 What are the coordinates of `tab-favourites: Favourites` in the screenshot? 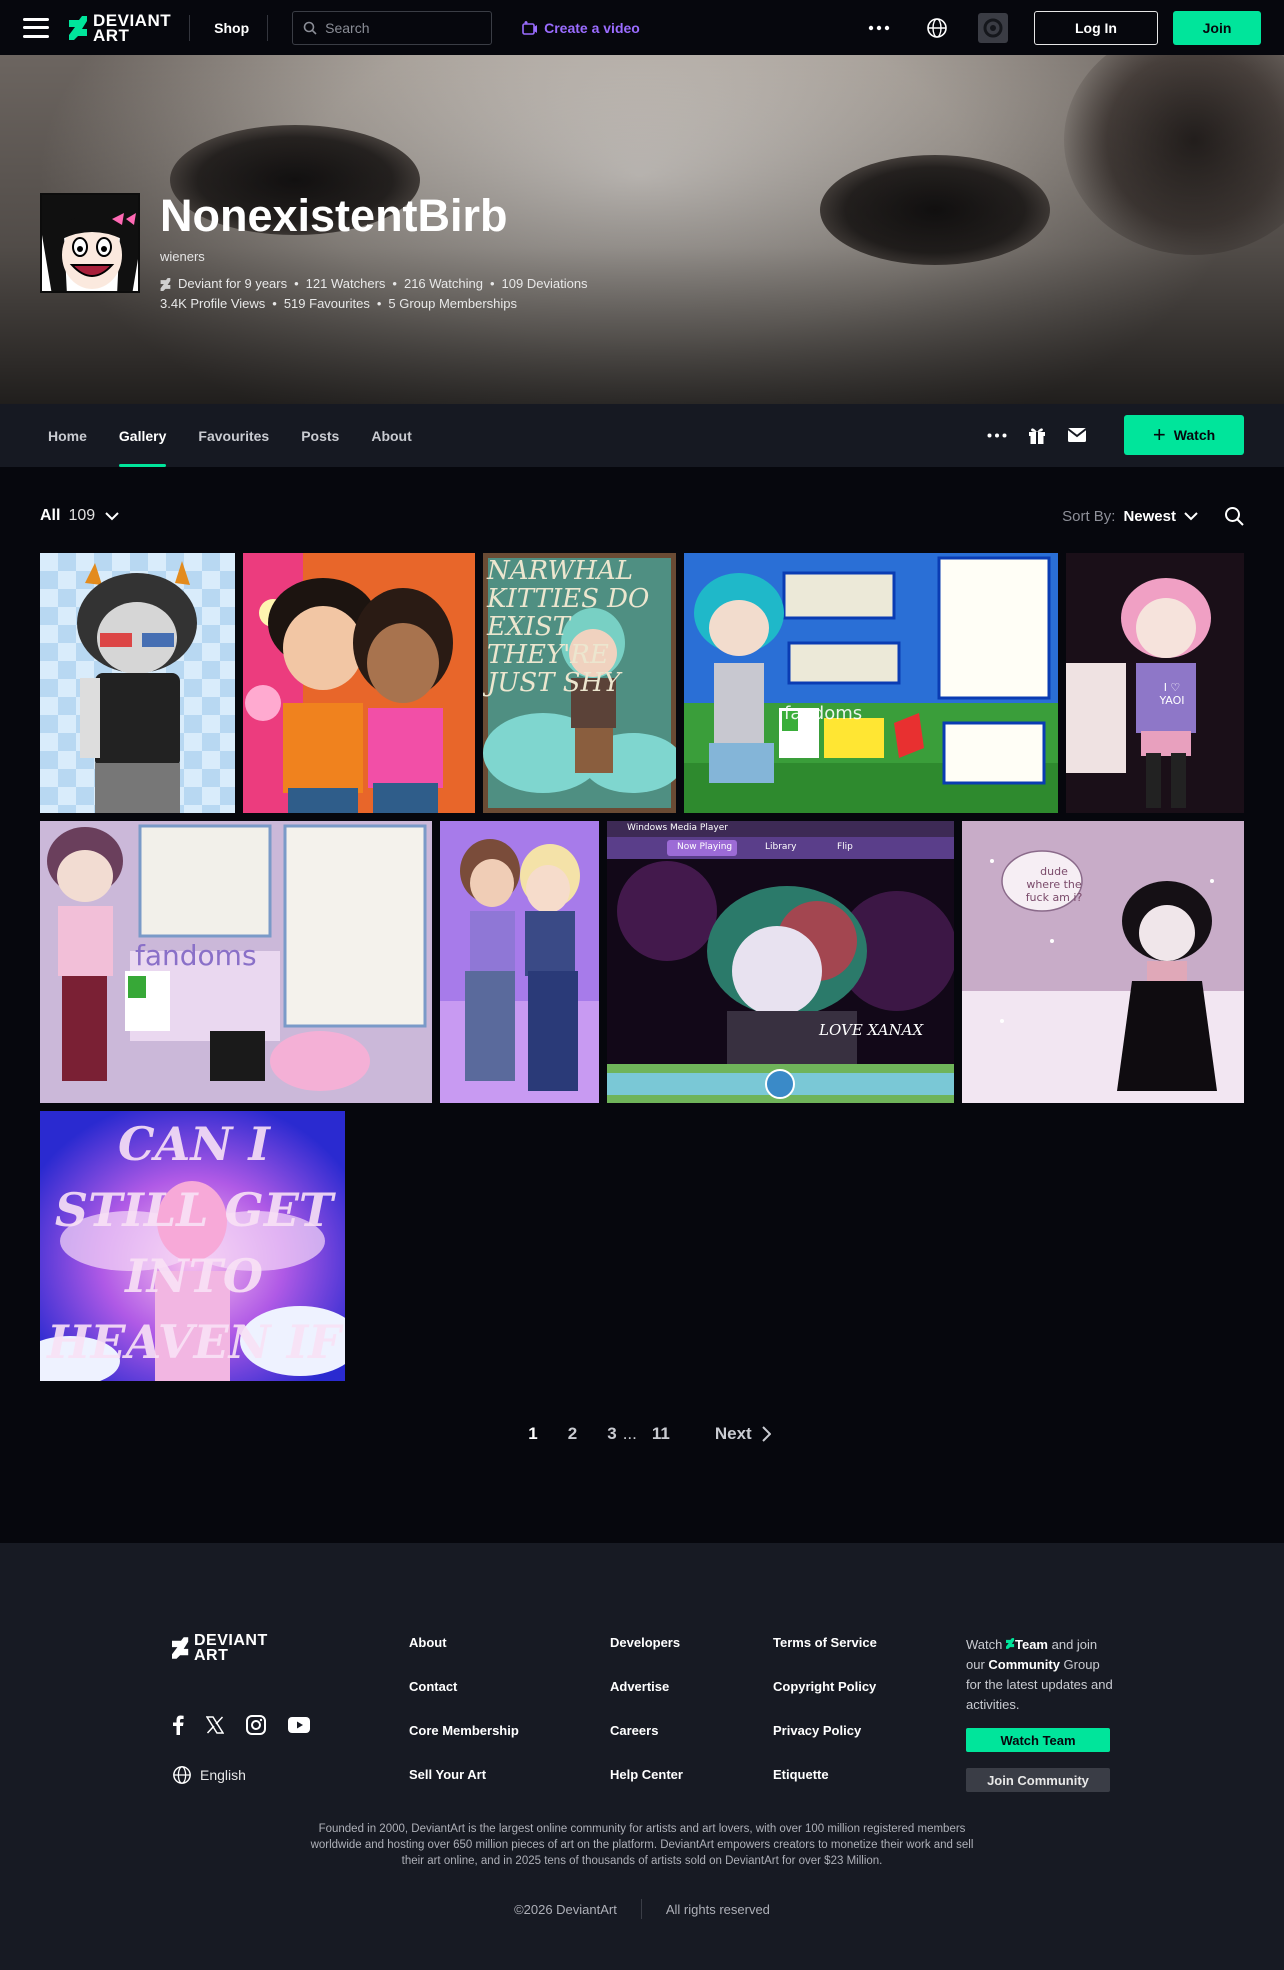 It's located at (233, 435).